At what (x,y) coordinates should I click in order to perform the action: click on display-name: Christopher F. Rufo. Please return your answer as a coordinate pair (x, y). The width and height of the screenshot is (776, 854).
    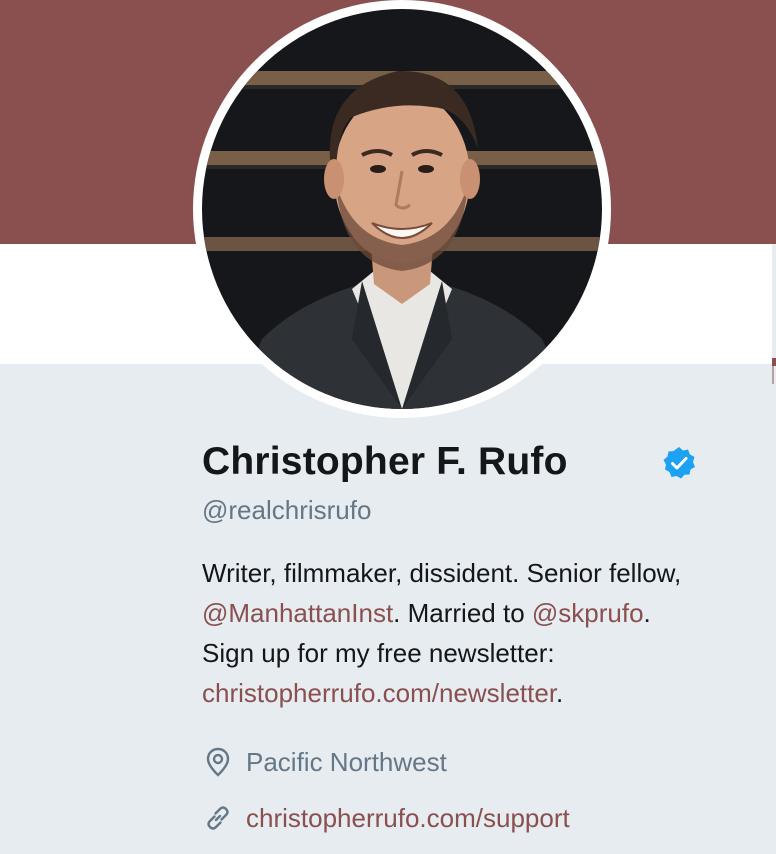
    Looking at the image, I should click on (385, 461).